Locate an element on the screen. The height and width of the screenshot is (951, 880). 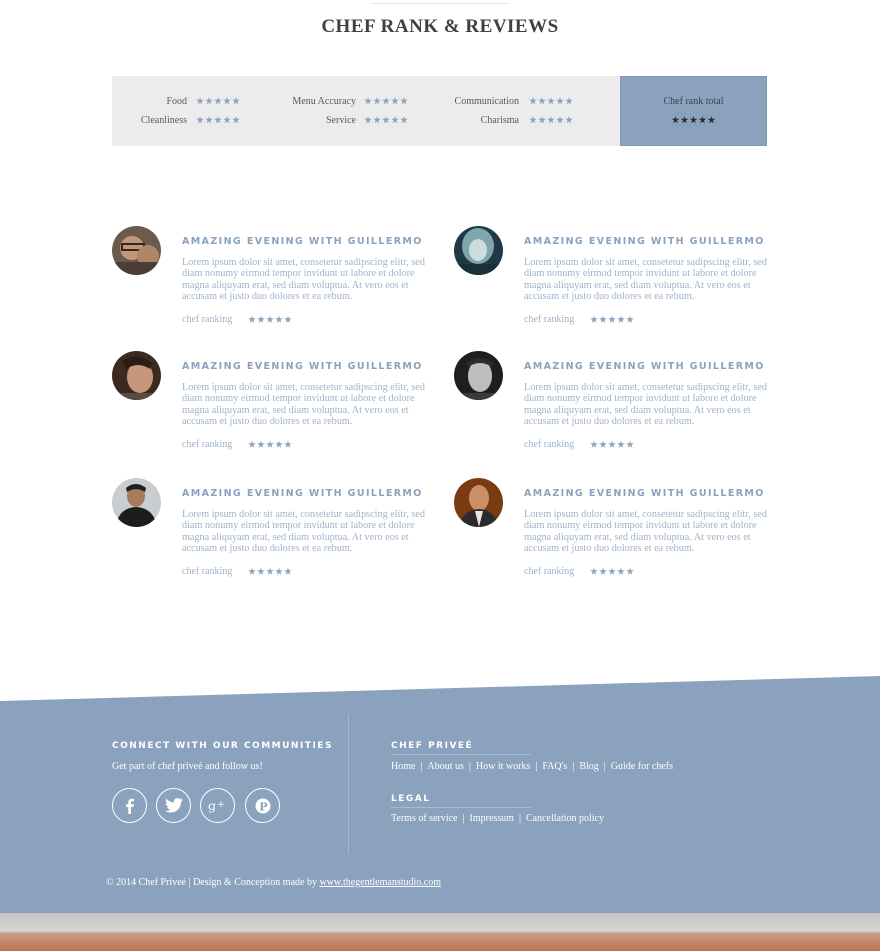
top-divider is located at coordinates (440, 3).